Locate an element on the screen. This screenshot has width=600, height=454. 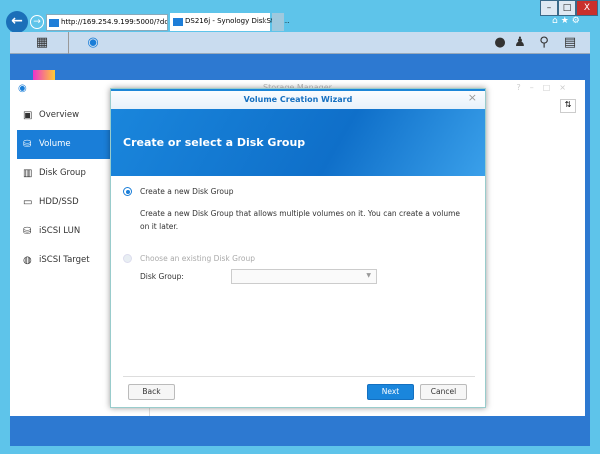
label: HDD/SSD is located at coordinates (59, 202).